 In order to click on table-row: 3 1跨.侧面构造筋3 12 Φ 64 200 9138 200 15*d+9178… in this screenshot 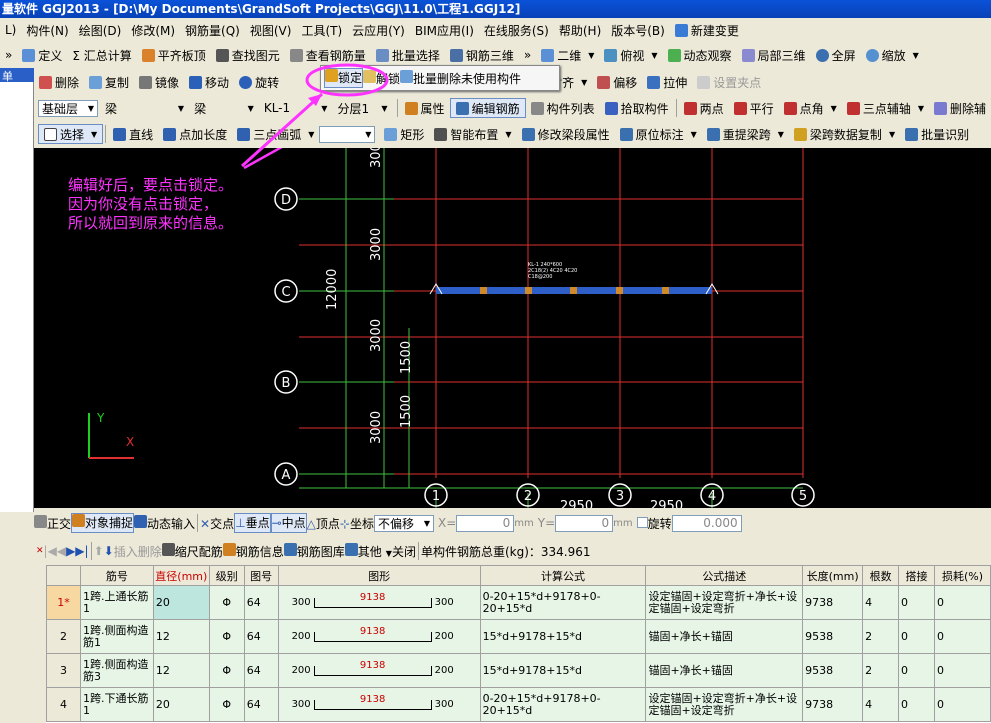, I will do `click(518, 670)`.